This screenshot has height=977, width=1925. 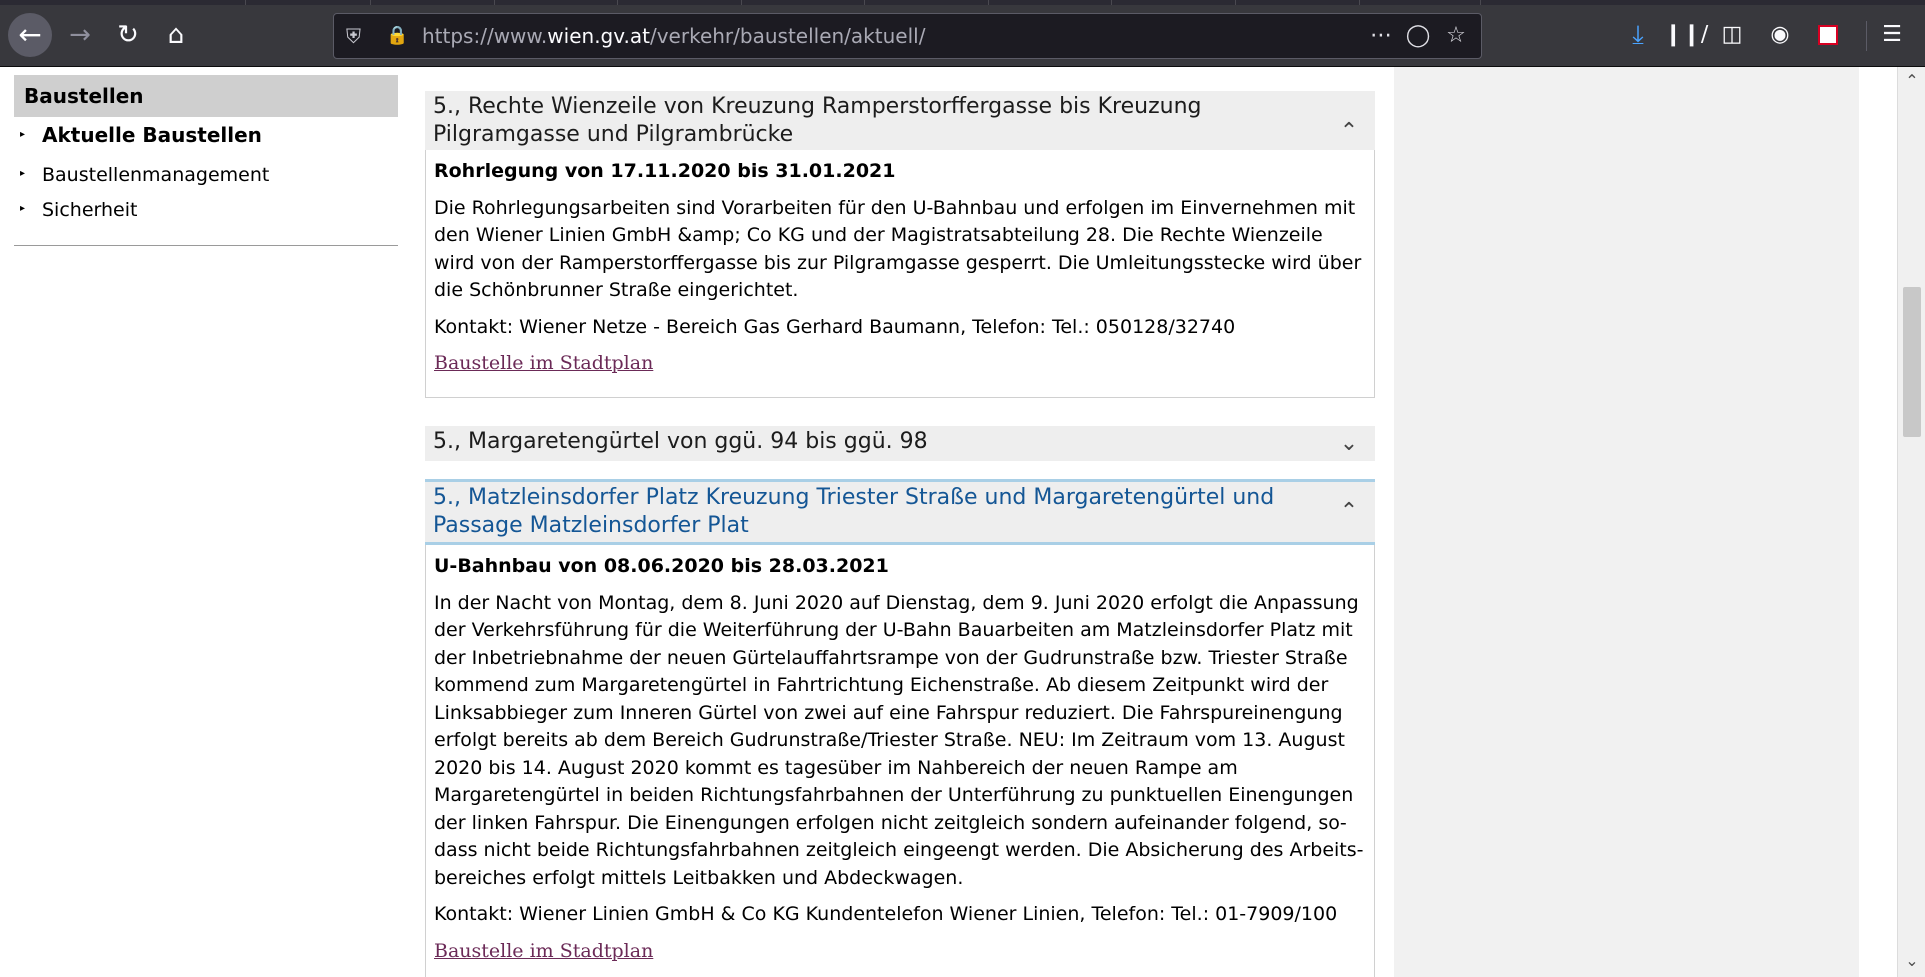 I want to click on pocket-icon: ◯, so click(x=1418, y=36).